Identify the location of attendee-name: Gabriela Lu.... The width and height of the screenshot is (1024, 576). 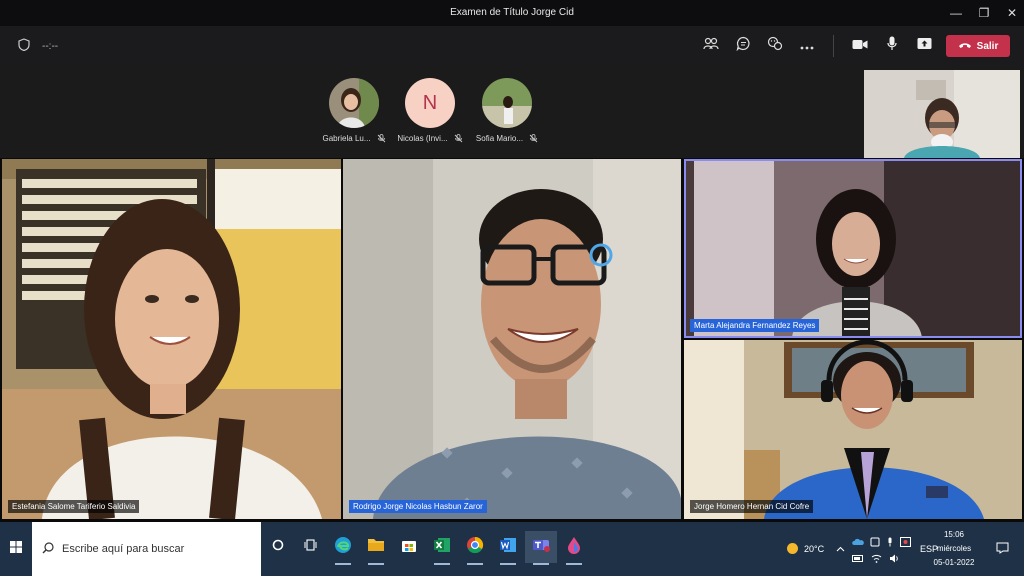
(346, 138).